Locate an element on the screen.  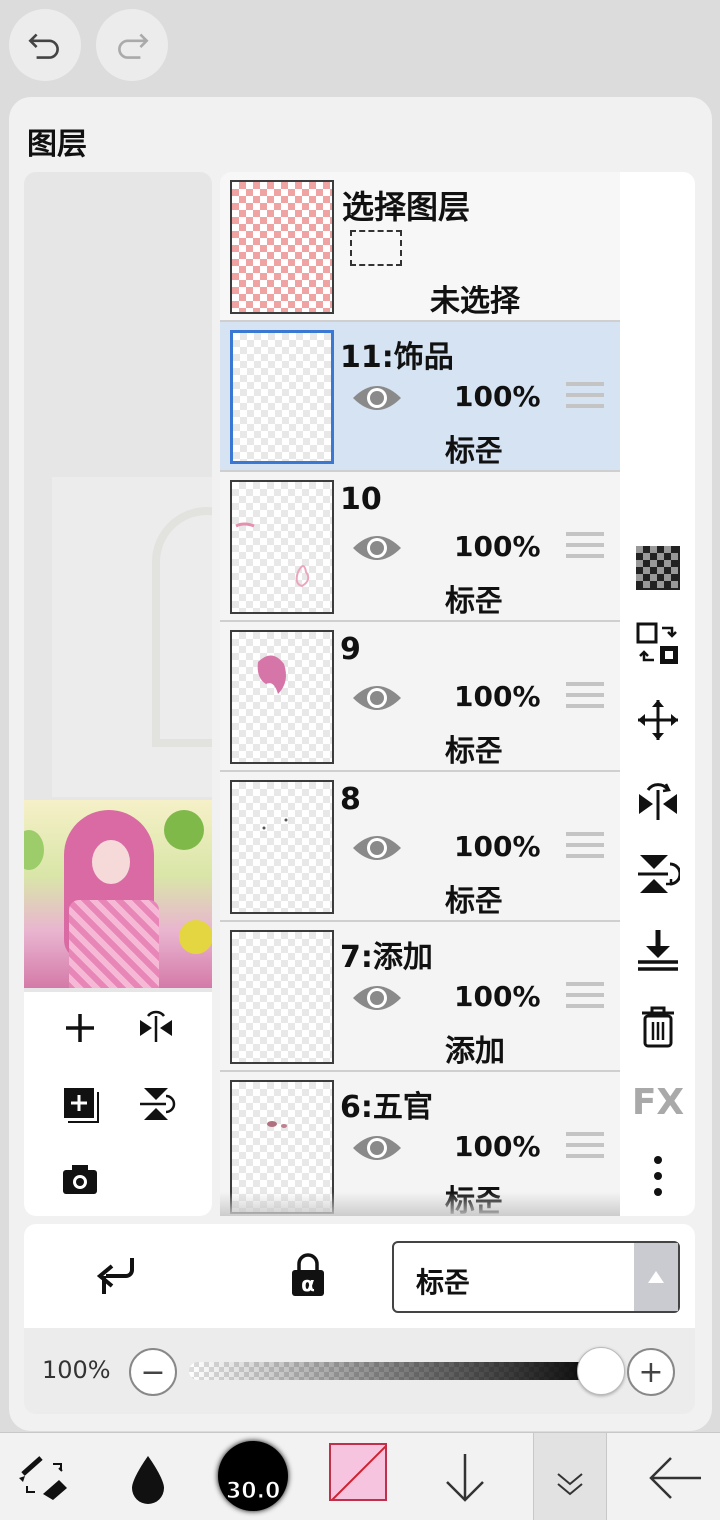
move-icon is located at coordinates (658, 720).